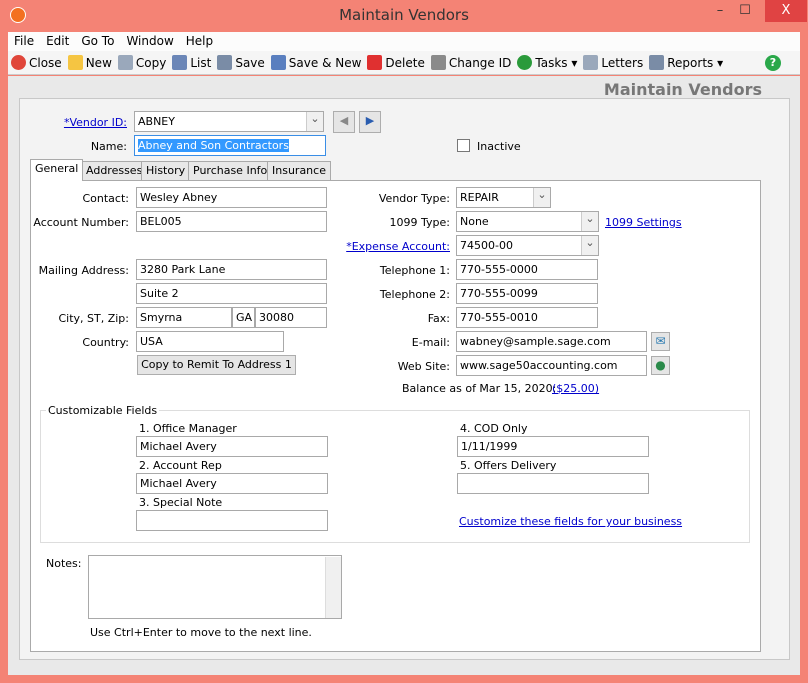 The image size is (808, 683). Describe the element at coordinates (83, 270) in the screenshot. I see `mailing-address-label: Mailing Address:` at that location.